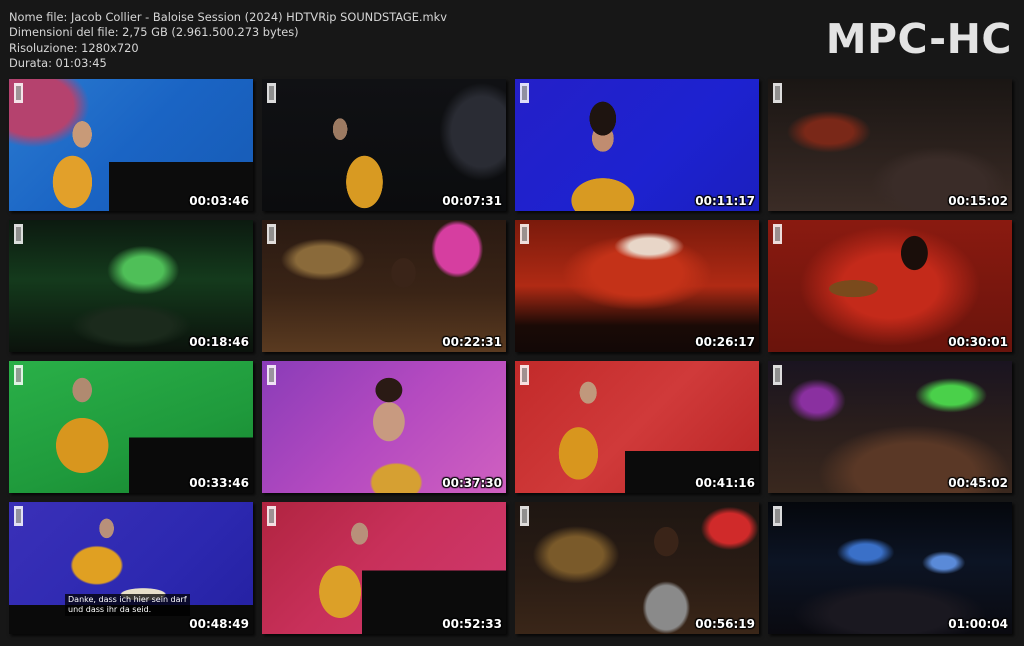 The image size is (1024, 646). What do you see at coordinates (58, 62) in the screenshot?
I see `duration-line: Durata: 01:03:45` at bounding box center [58, 62].